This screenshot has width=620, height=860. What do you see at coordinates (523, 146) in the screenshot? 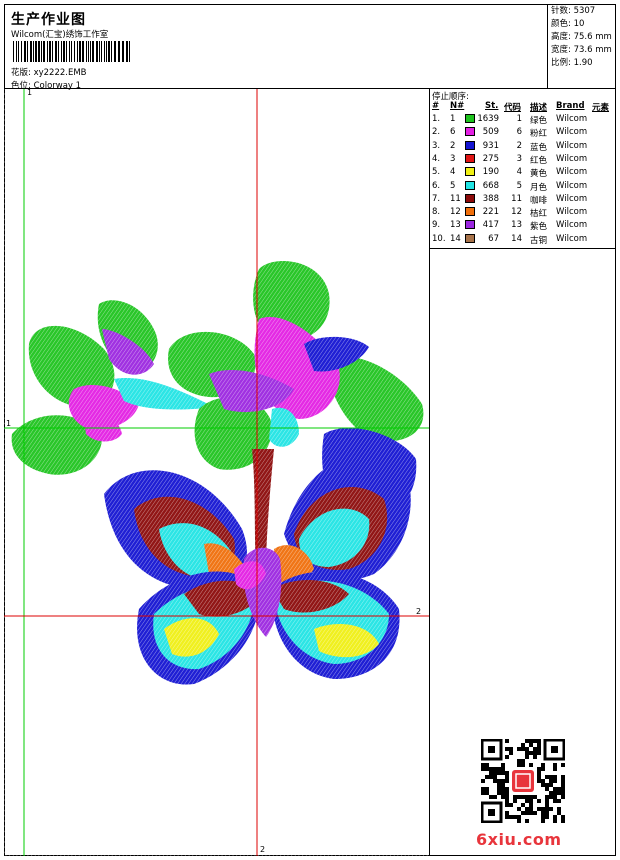
I see `table-row: 3. 2 931 2 蓝色 Wilcom` at bounding box center [523, 146].